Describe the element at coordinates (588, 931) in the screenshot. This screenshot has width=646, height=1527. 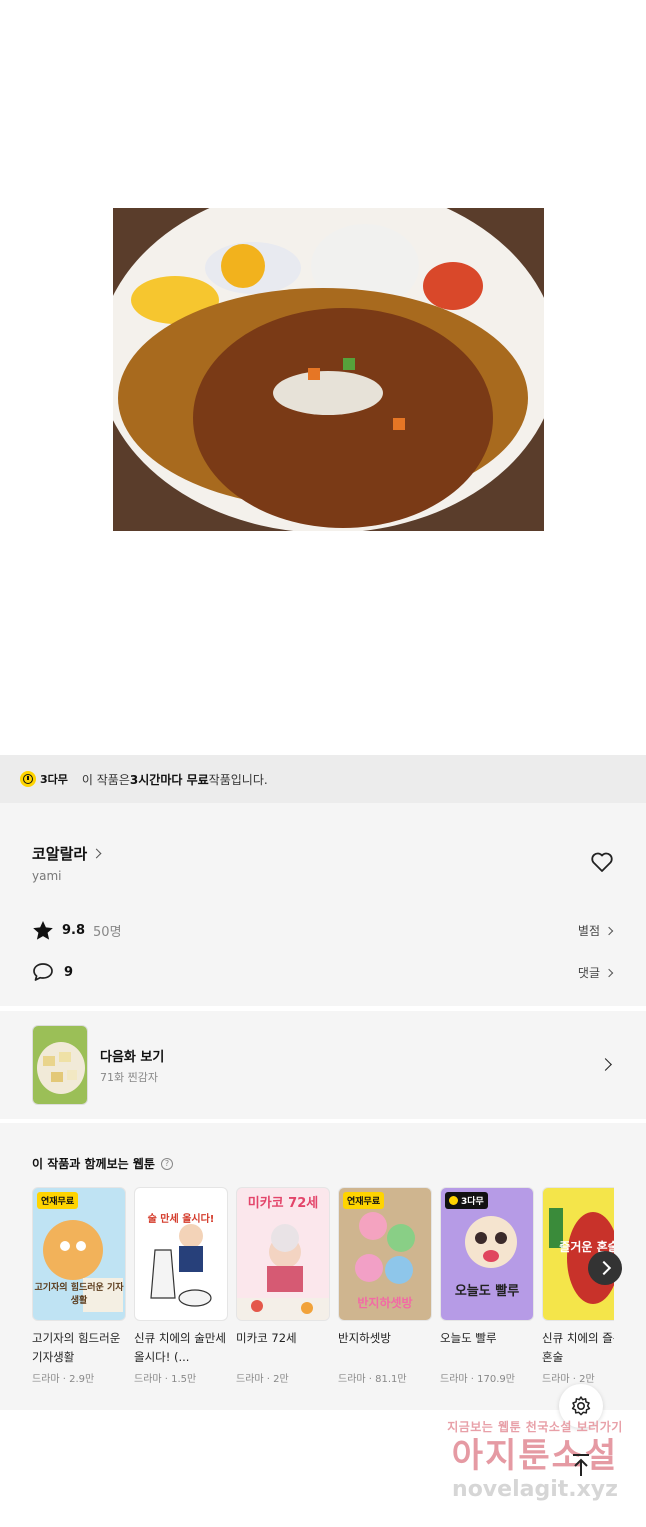
I see `rating-link-label: 별점` at that location.